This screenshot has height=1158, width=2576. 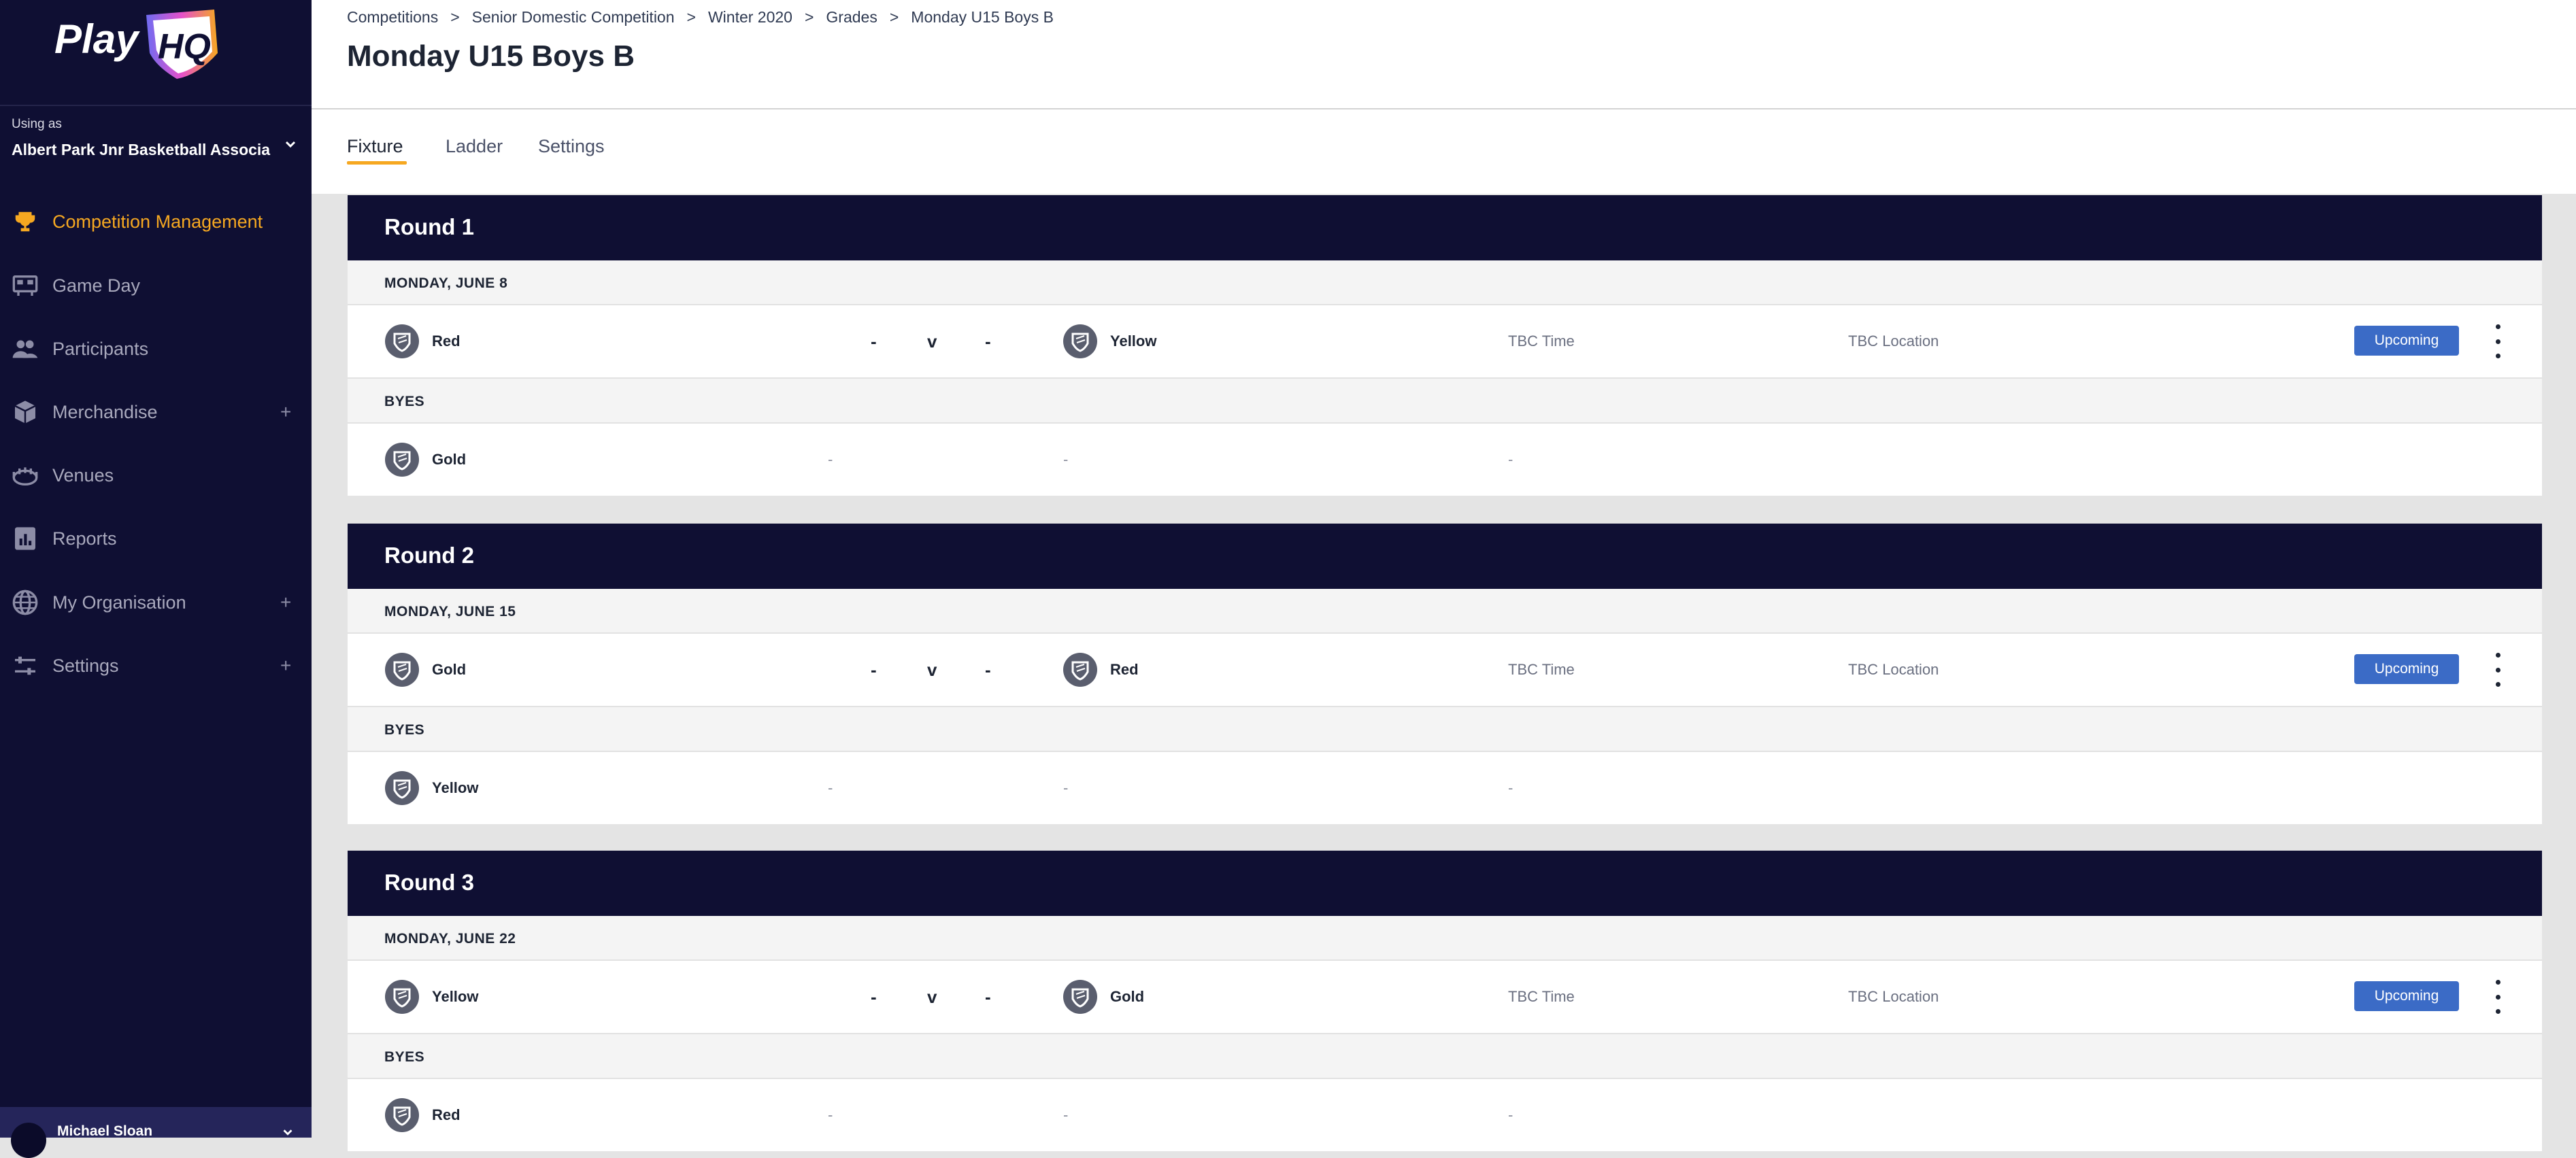 What do you see at coordinates (25, 412) in the screenshot?
I see `box-icon` at bounding box center [25, 412].